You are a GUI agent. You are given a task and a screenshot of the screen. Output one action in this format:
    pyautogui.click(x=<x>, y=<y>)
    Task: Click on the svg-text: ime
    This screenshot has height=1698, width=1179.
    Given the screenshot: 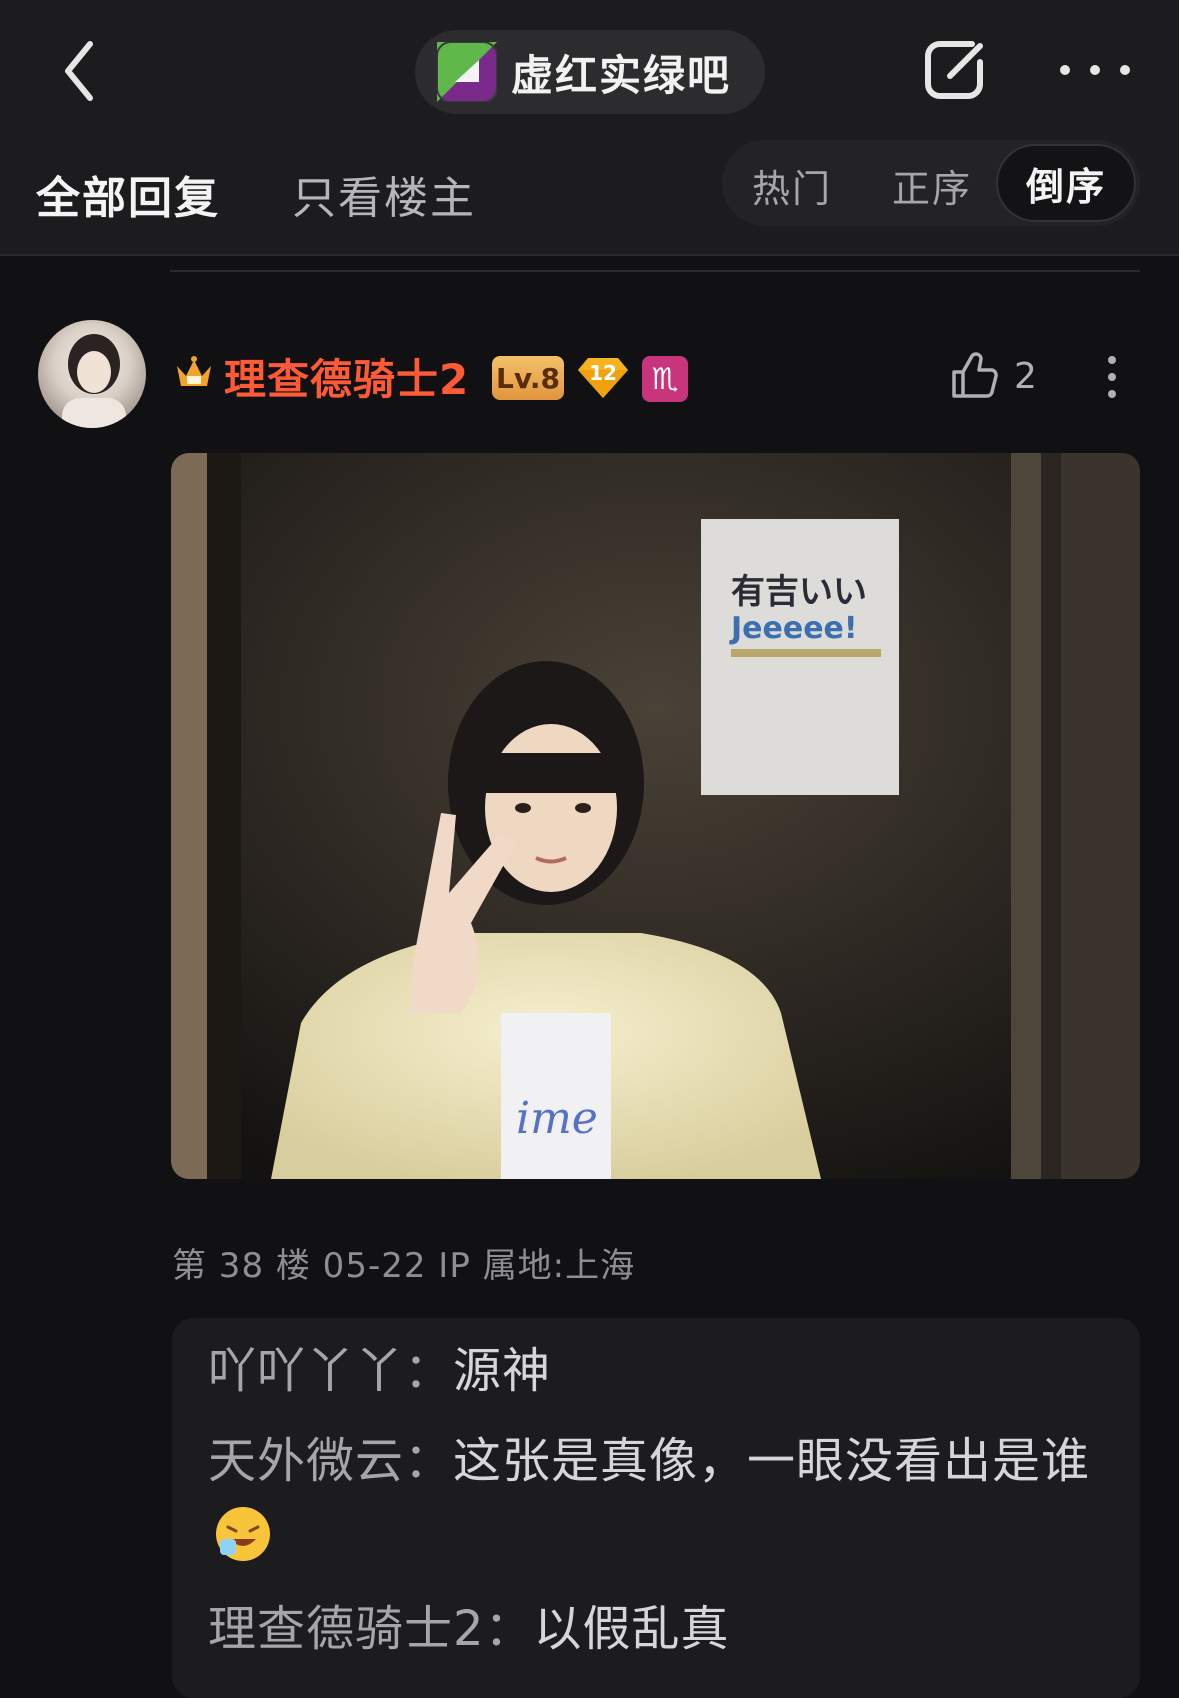 What is the action you would take?
    pyautogui.click(x=557, y=1118)
    